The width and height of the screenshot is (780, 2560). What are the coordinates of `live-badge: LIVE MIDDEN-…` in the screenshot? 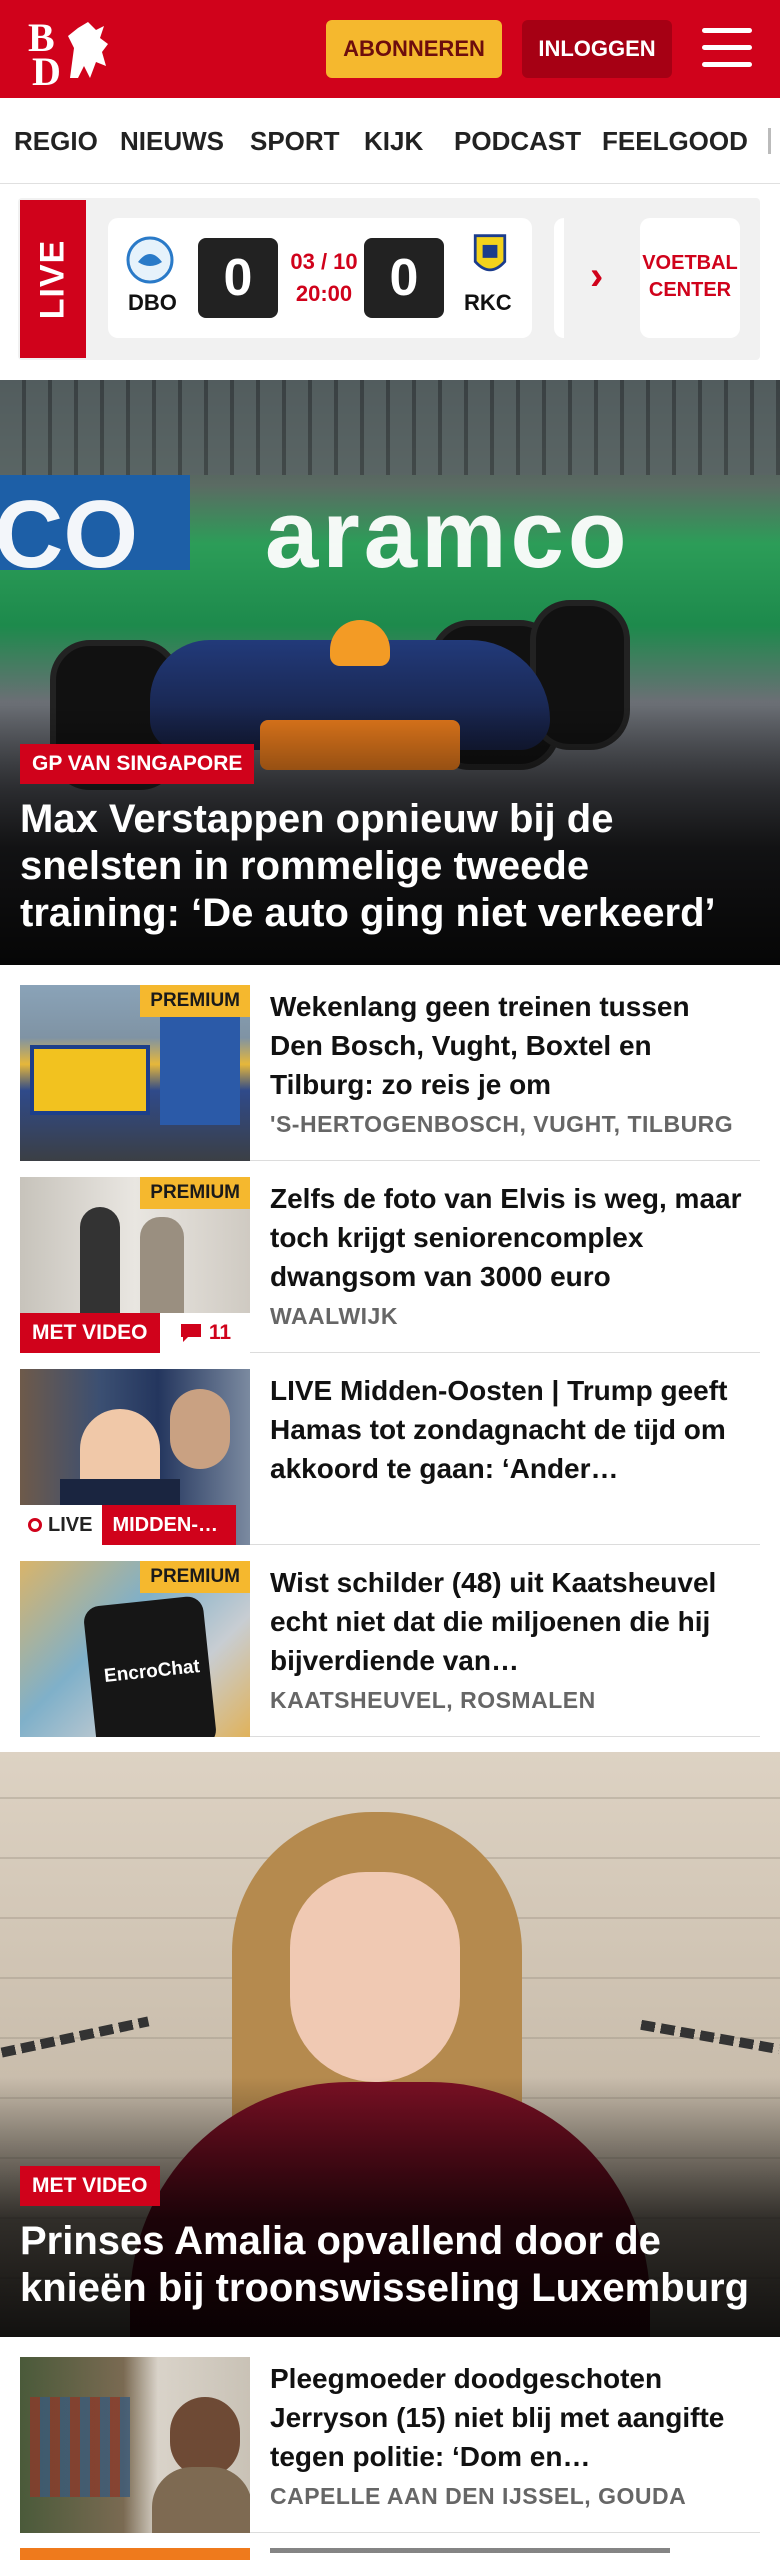 It's located at (128, 1525).